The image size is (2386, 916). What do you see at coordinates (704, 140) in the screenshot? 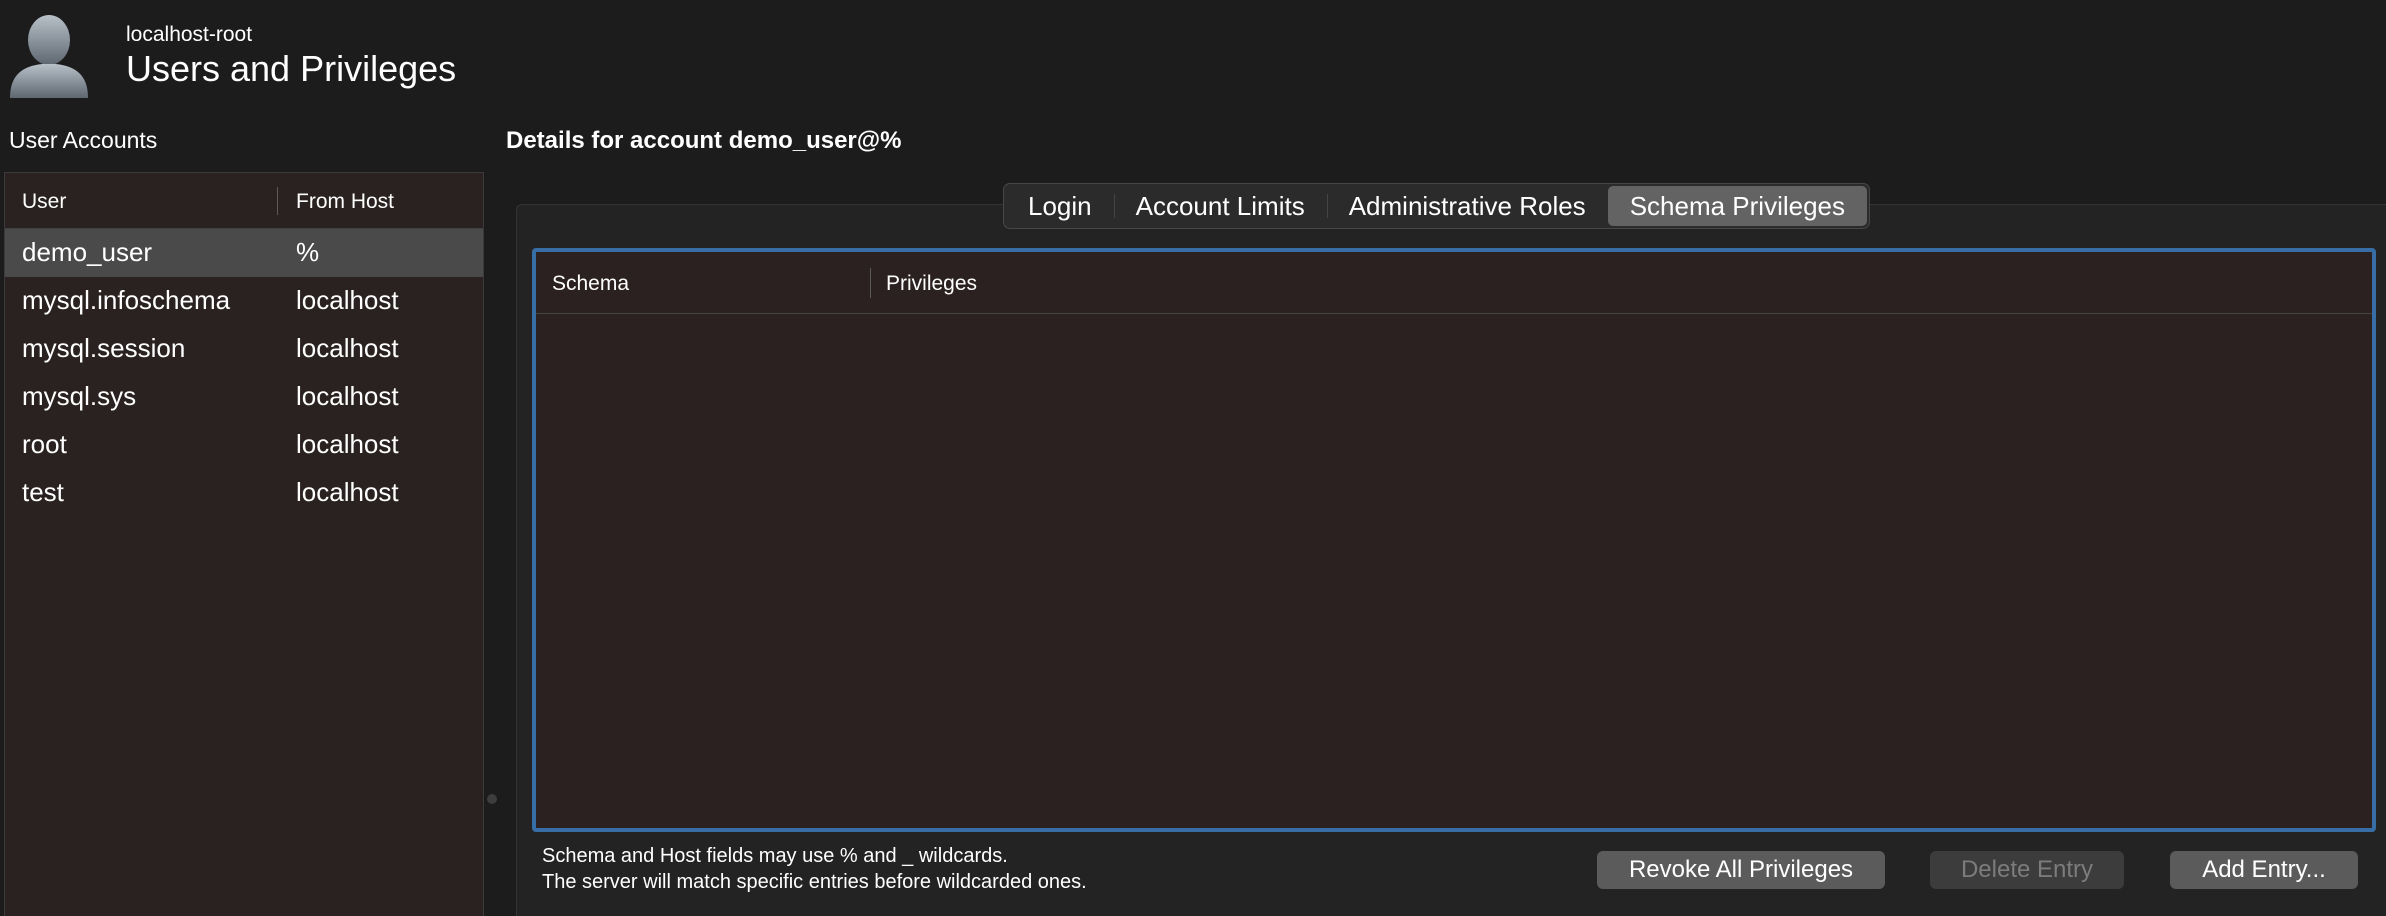
I see `details-title: Details for account demo_user@%` at bounding box center [704, 140].